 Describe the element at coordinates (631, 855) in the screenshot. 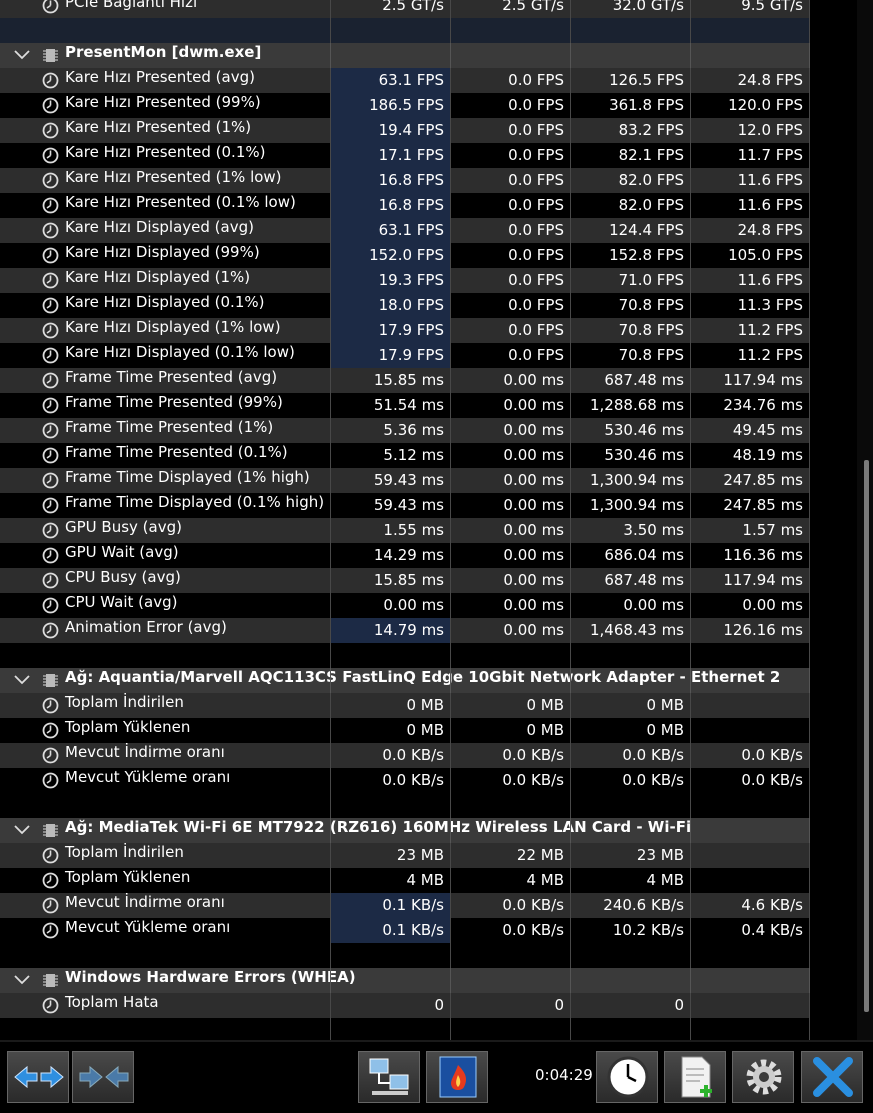

I see `max-value: 23 MB` at that location.